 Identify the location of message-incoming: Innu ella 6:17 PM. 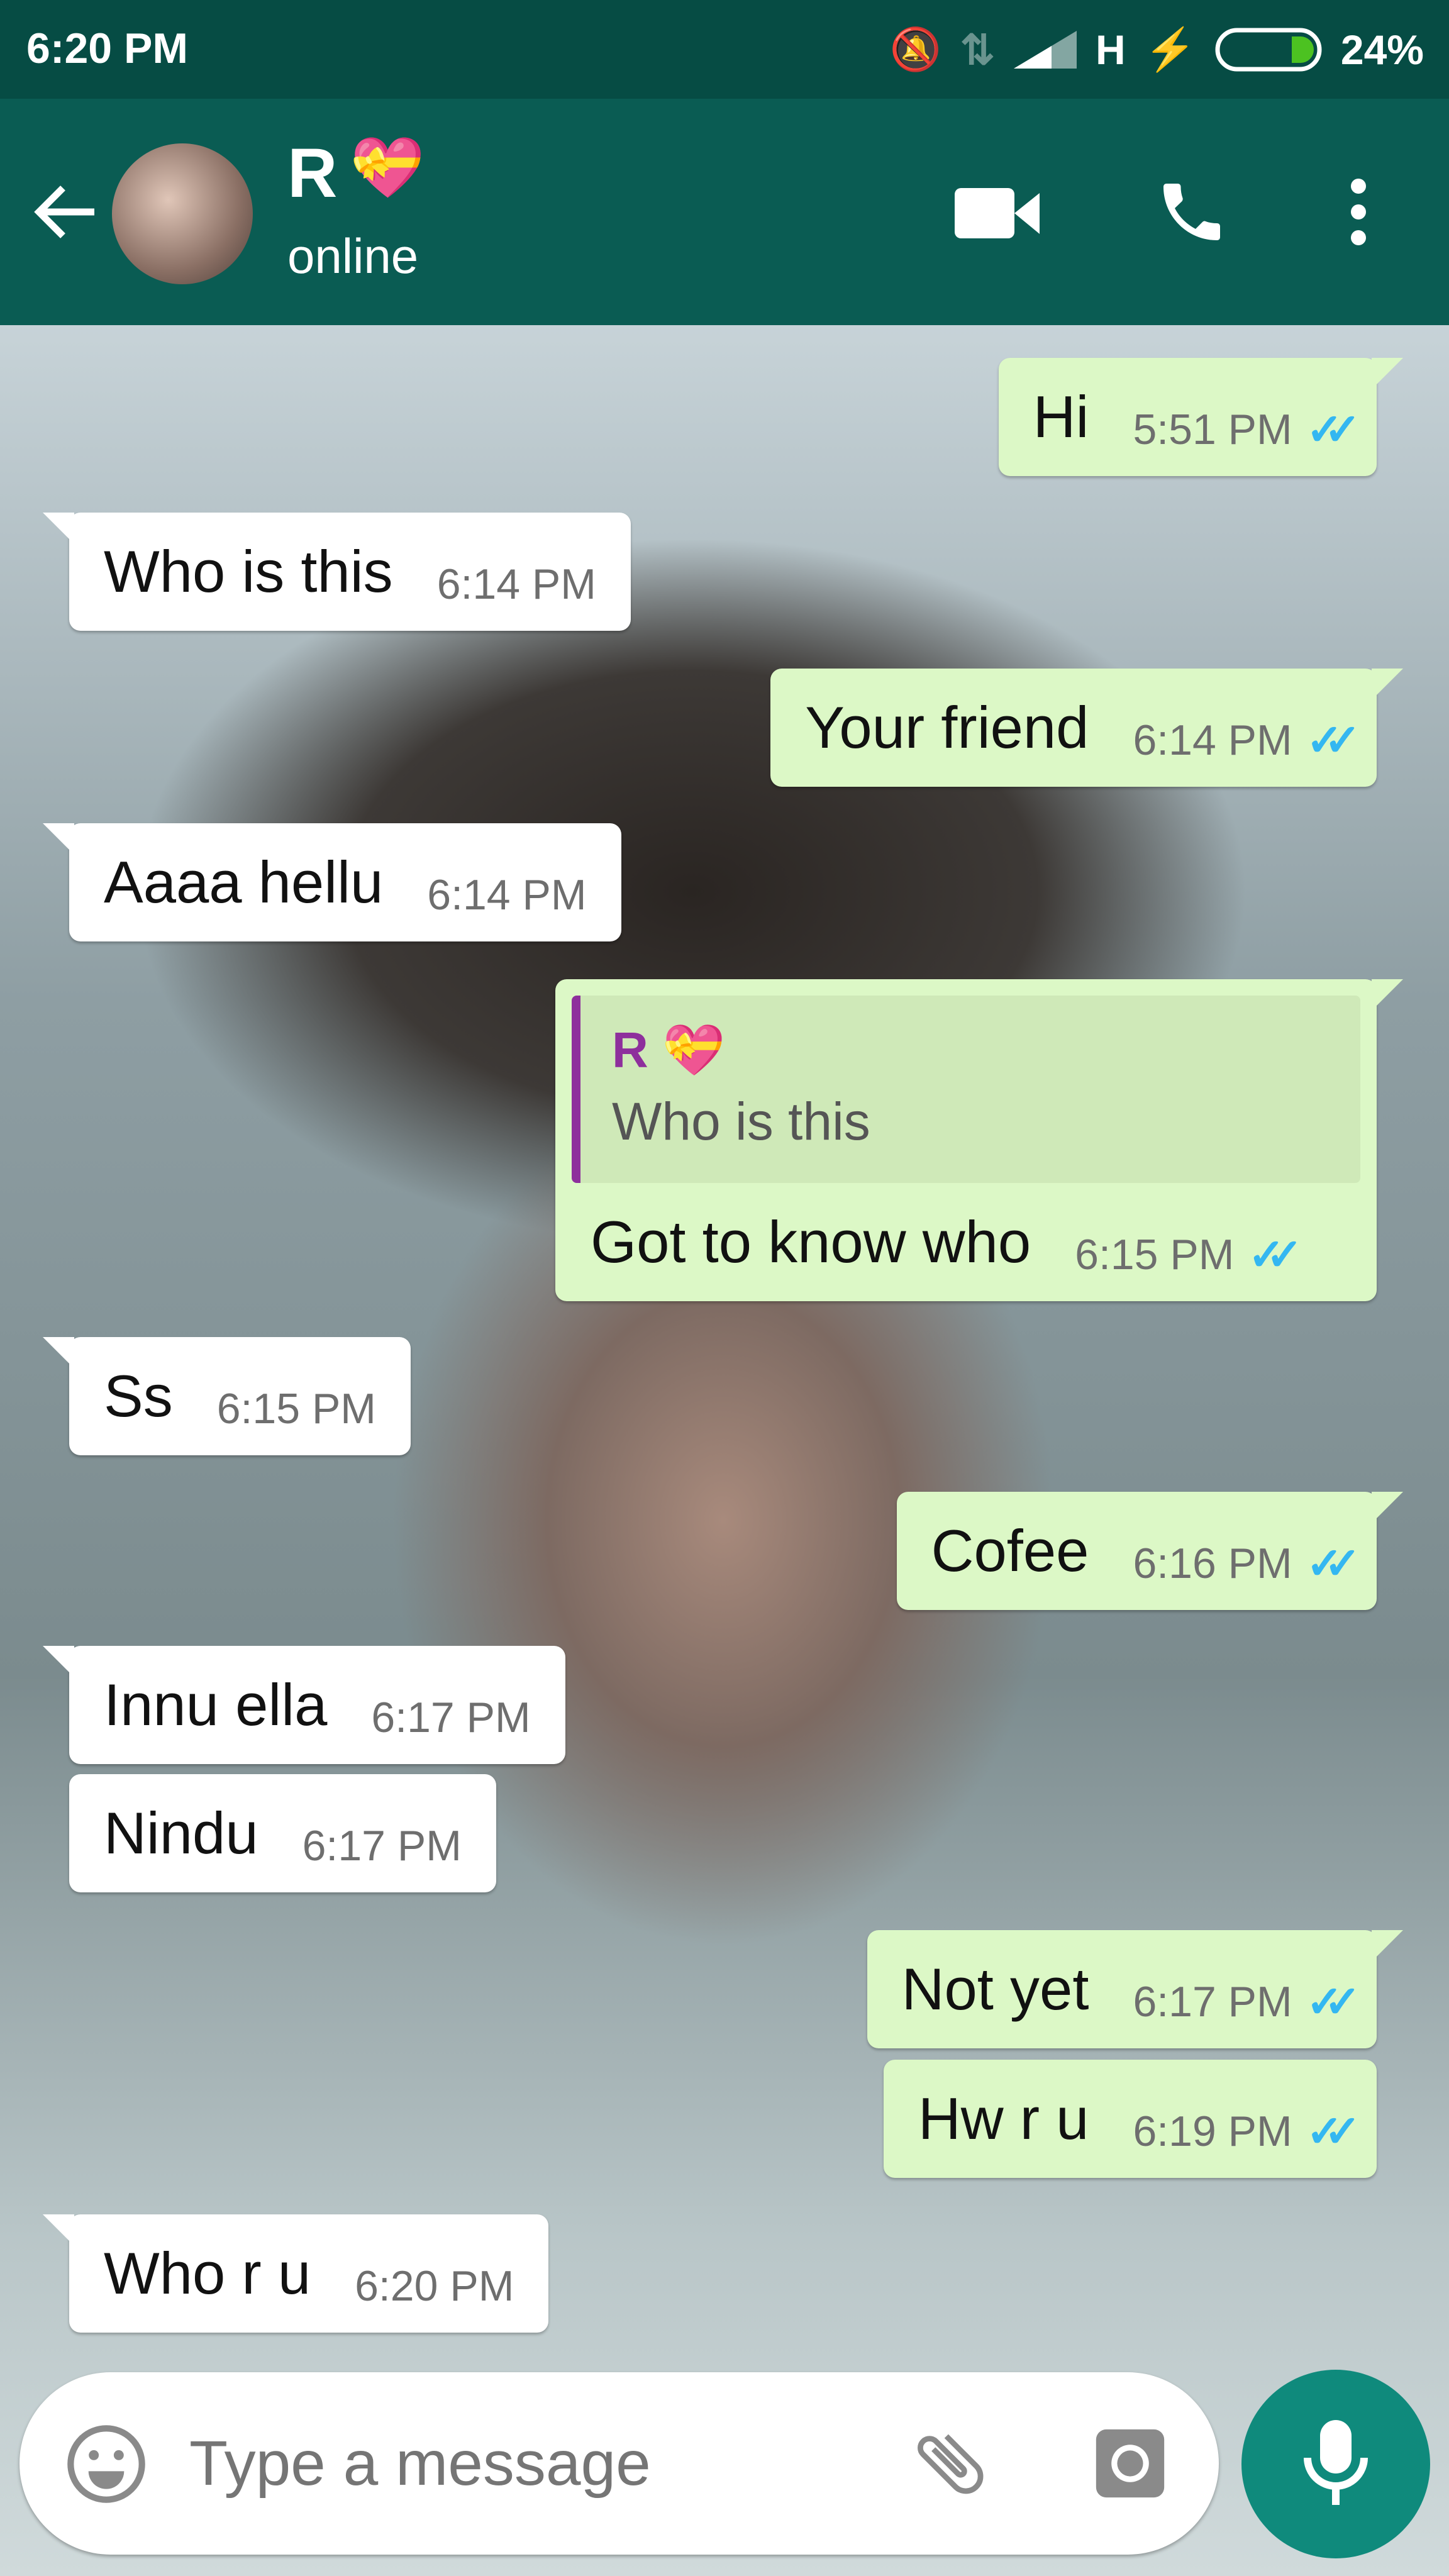
(304, 1705).